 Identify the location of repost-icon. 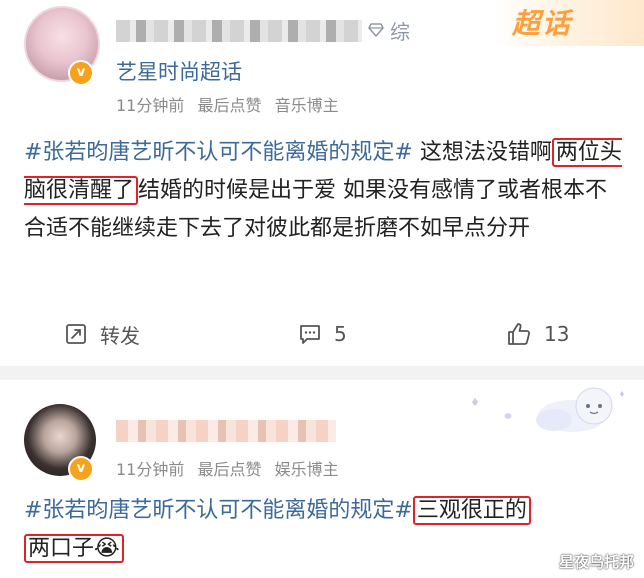
(76, 334).